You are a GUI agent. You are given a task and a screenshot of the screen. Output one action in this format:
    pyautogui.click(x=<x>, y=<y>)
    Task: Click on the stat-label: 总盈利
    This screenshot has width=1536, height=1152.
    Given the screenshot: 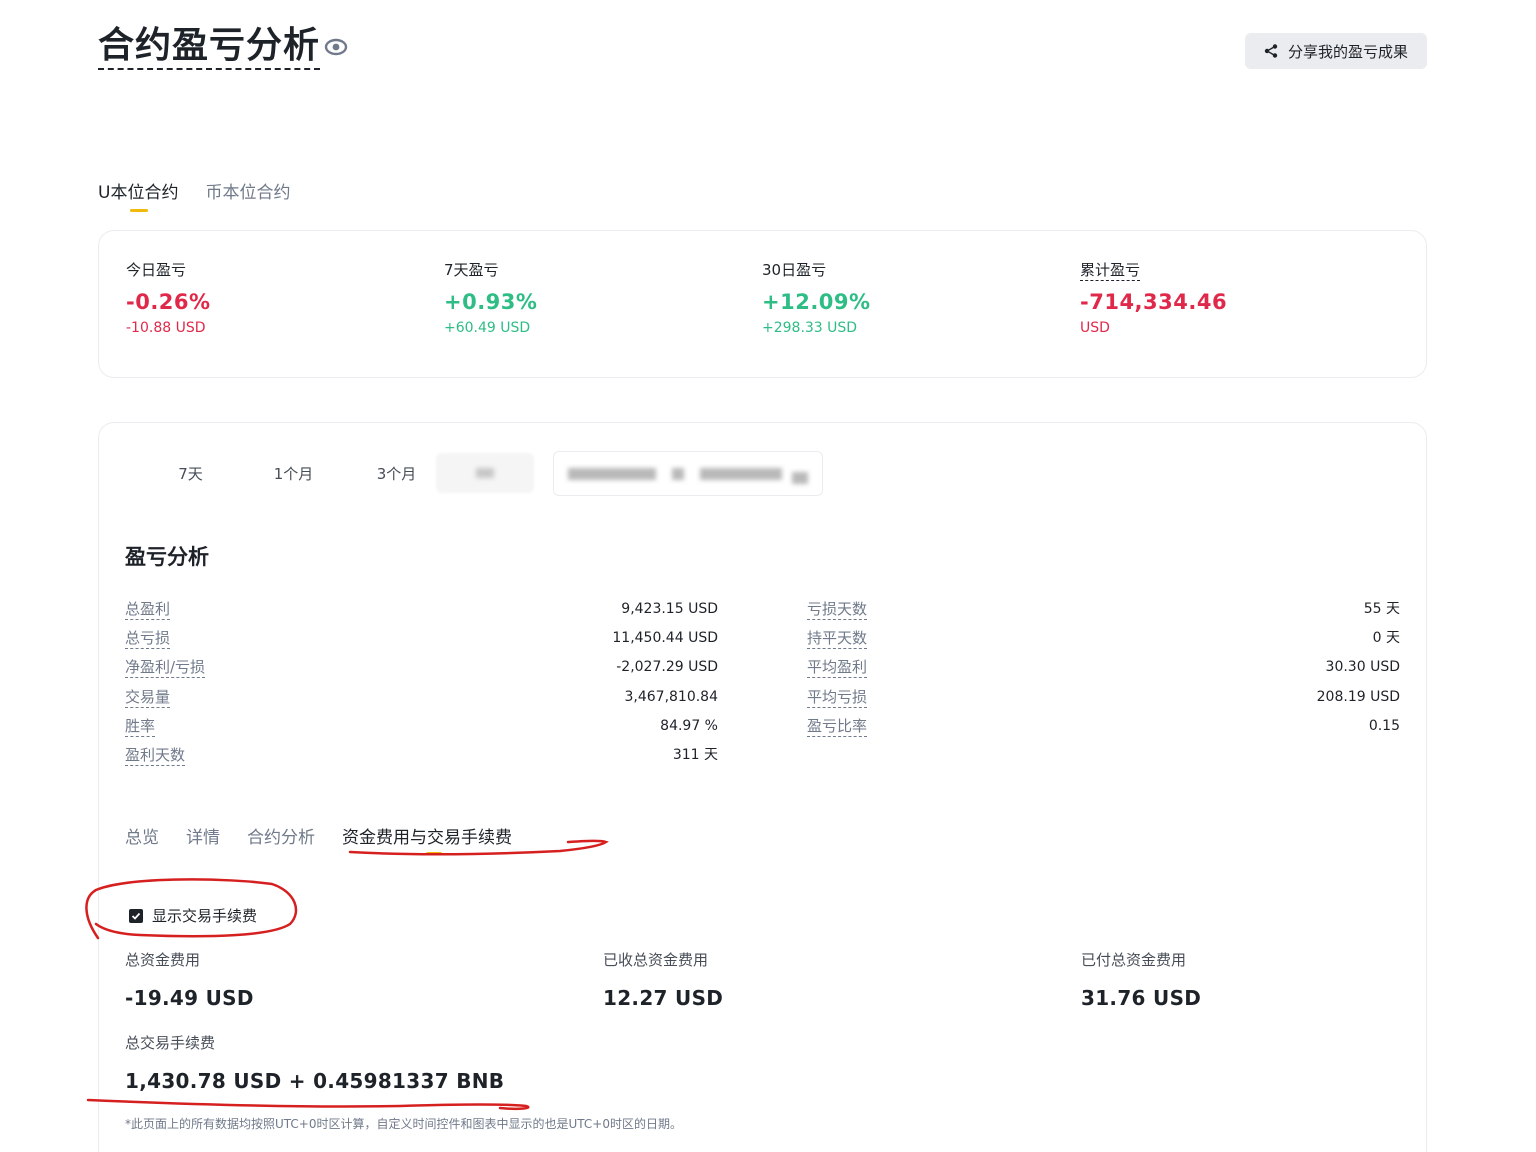 What is the action you would take?
    pyautogui.click(x=148, y=609)
    